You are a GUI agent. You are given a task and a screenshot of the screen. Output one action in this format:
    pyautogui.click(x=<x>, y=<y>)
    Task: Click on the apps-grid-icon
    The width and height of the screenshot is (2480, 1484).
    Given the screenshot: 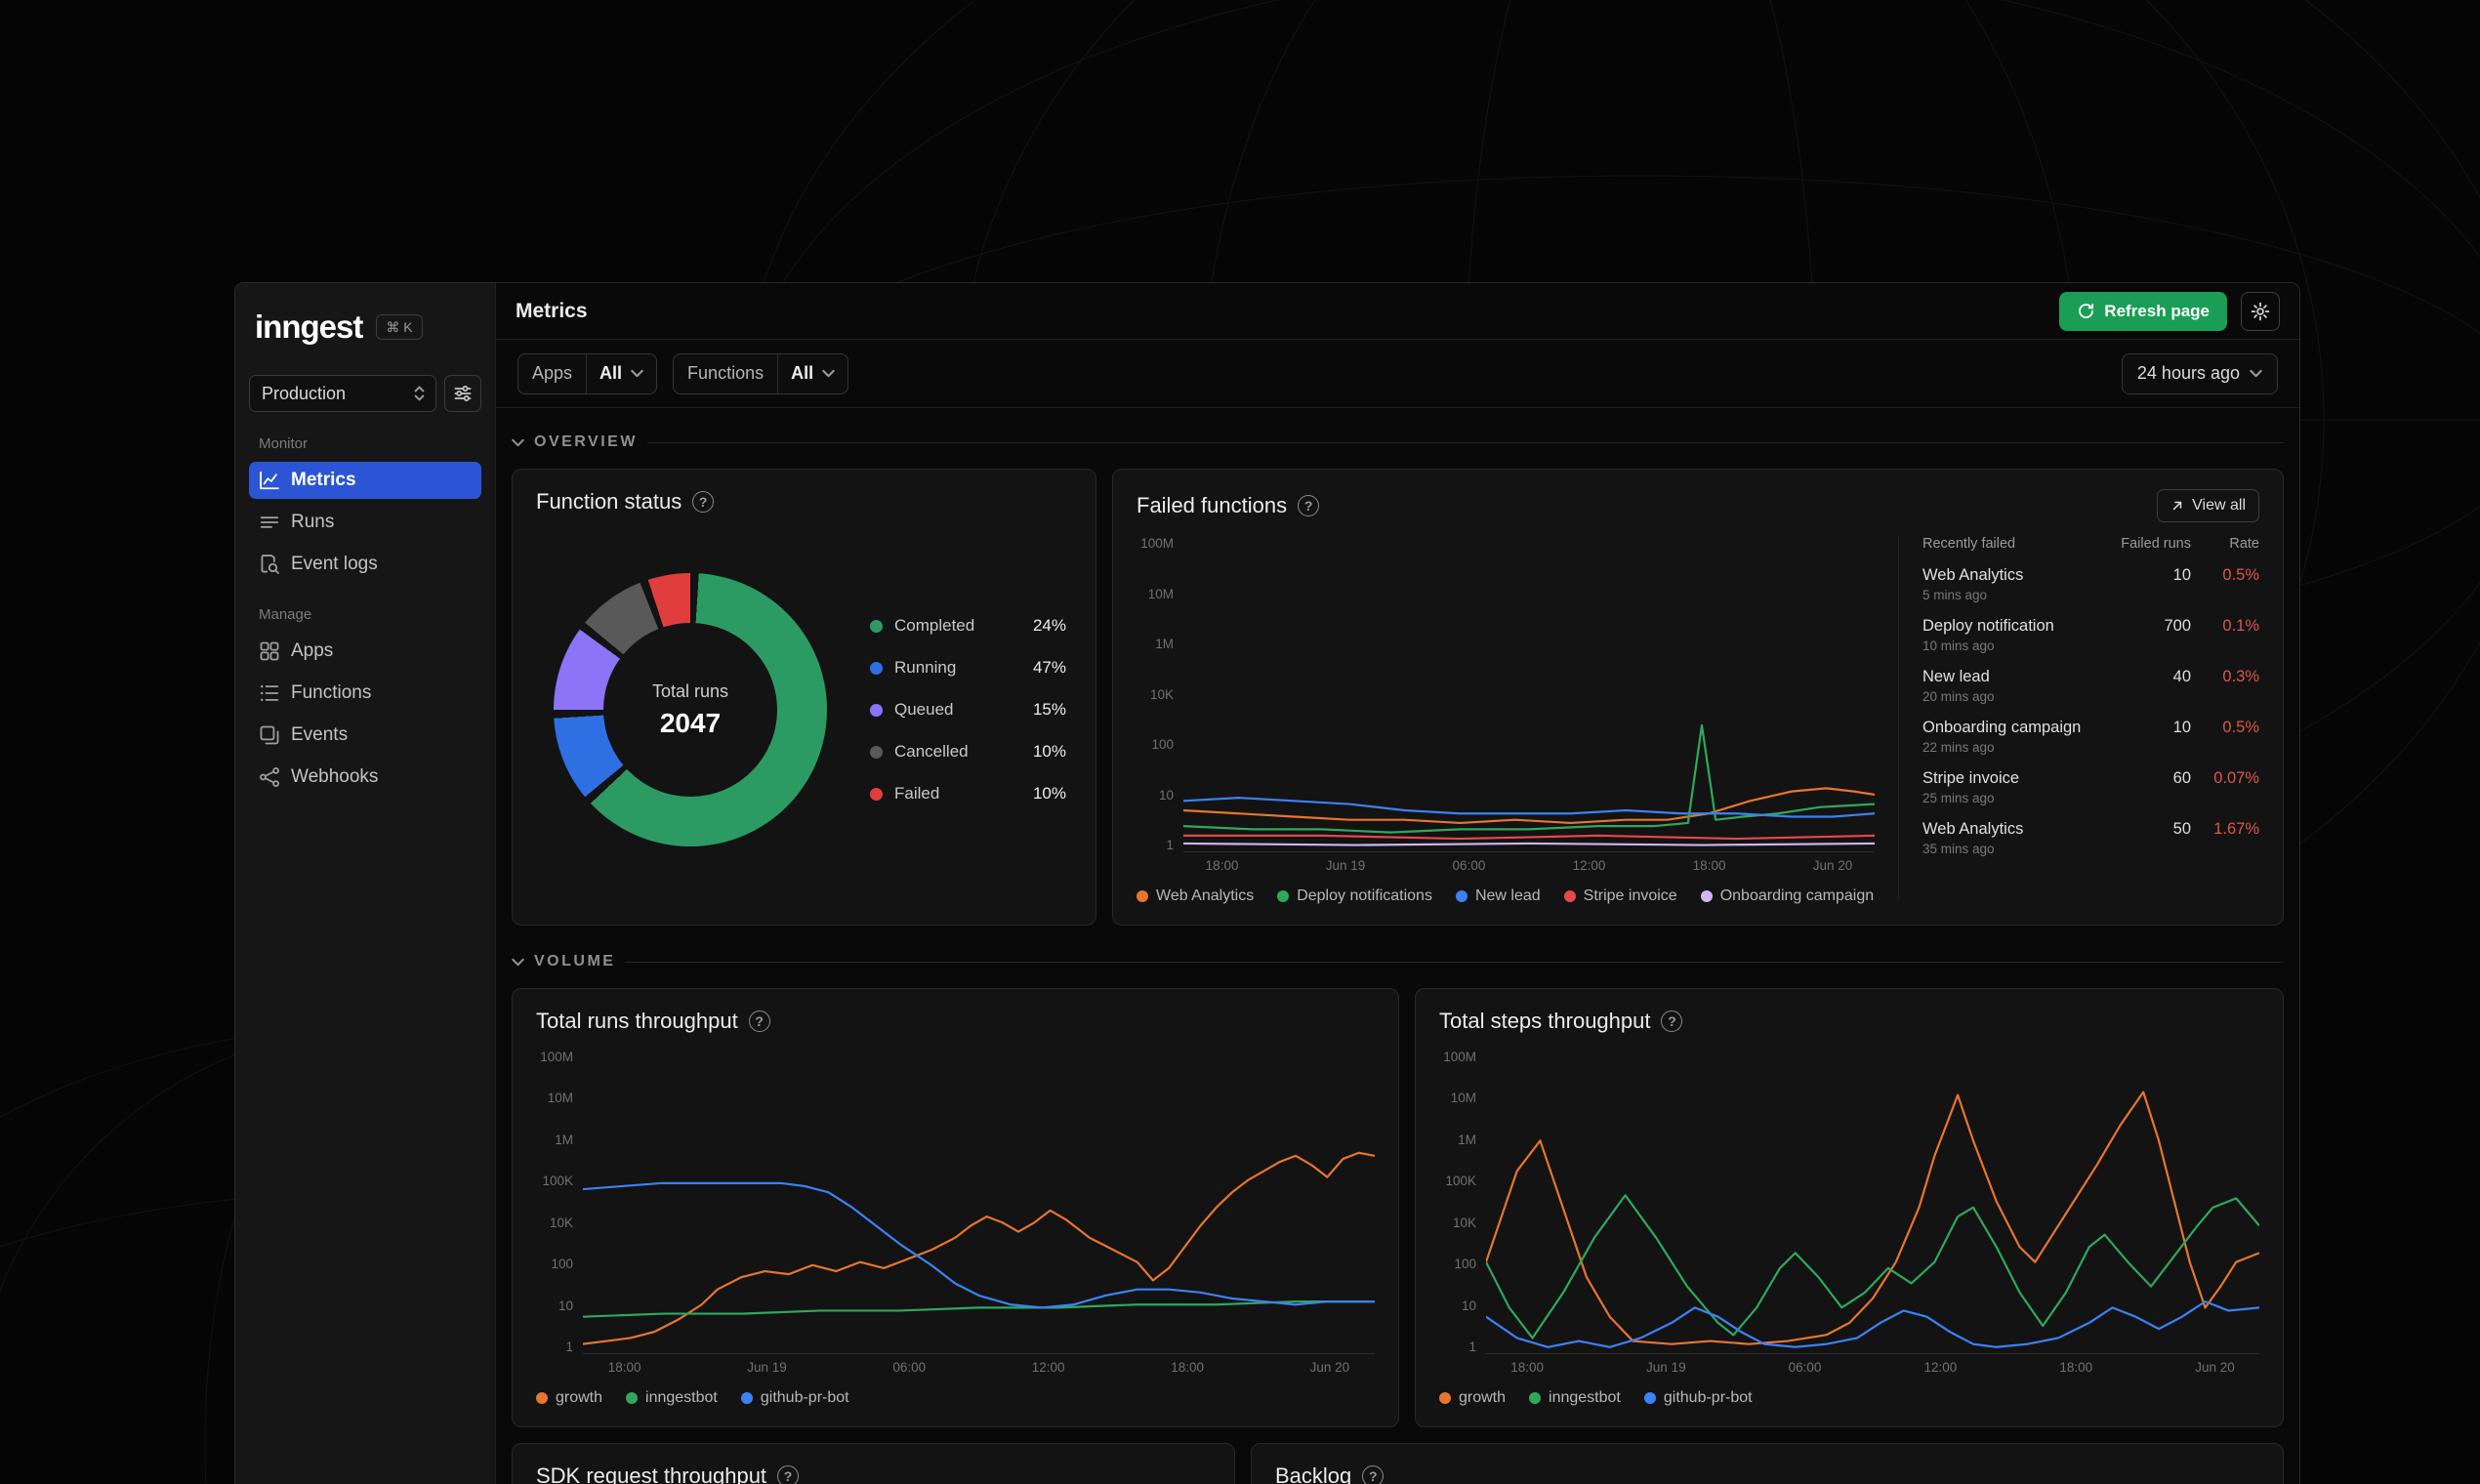 What is the action you would take?
    pyautogui.click(x=269, y=651)
    